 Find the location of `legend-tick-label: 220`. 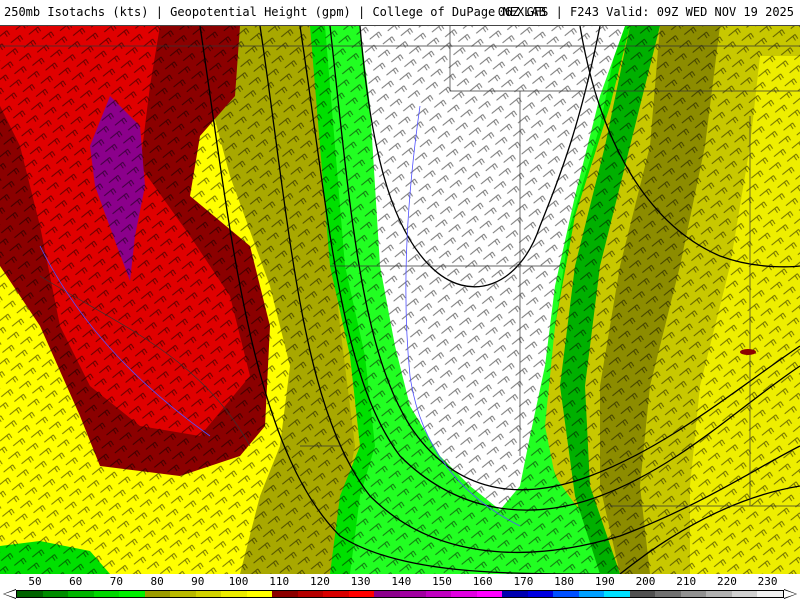

legend-tick-label: 220 is located at coordinates (726, 581).